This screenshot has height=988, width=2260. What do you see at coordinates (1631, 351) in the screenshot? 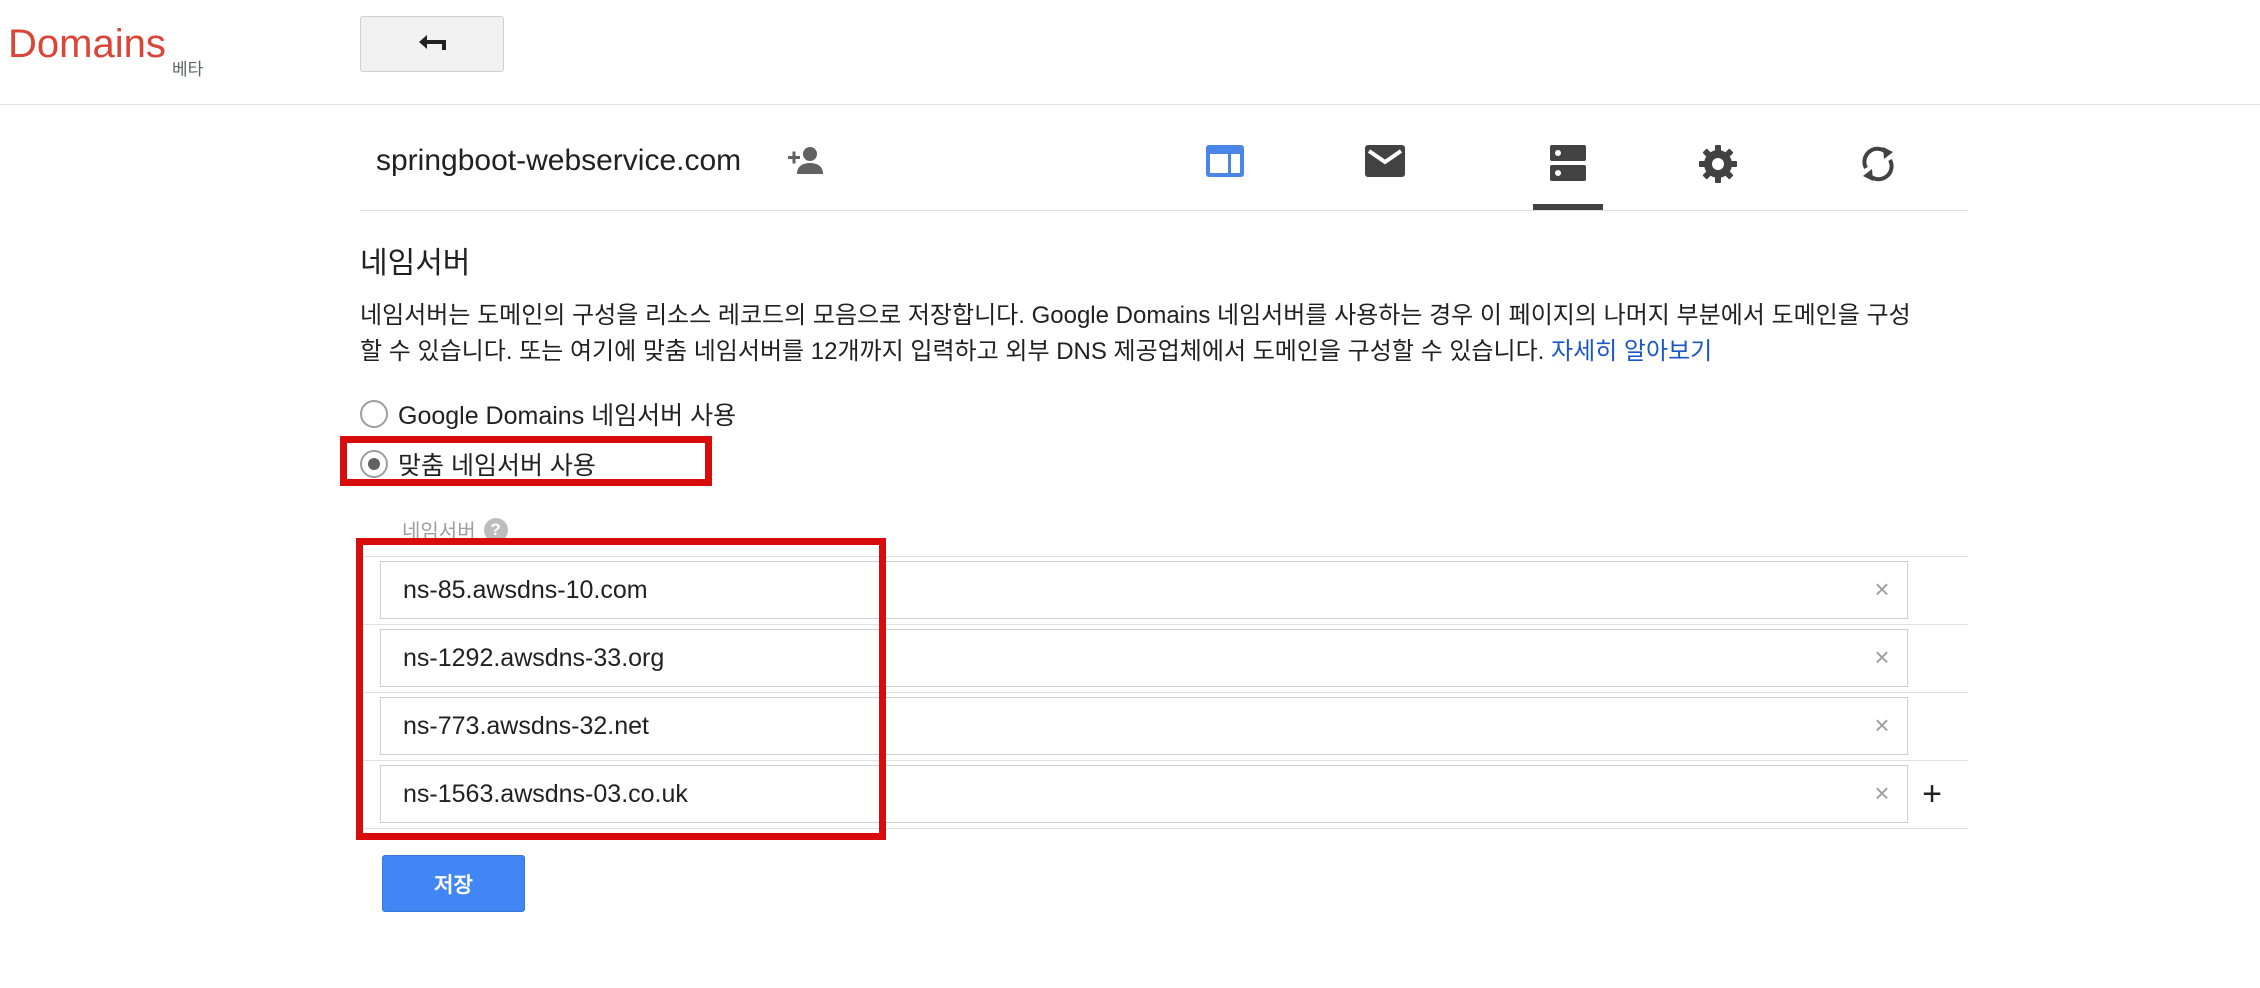
I see `learn-more-link: 자세히 알아보기` at bounding box center [1631, 351].